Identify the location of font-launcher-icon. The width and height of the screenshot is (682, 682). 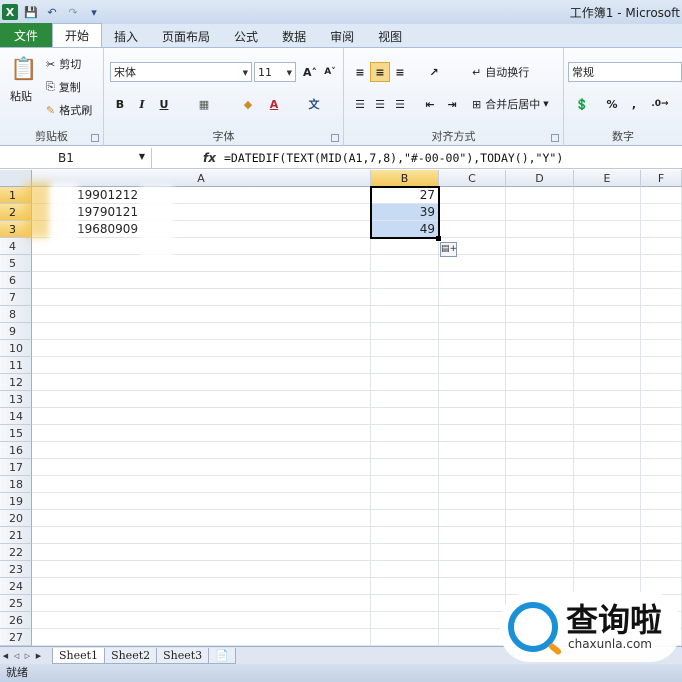
(335, 138).